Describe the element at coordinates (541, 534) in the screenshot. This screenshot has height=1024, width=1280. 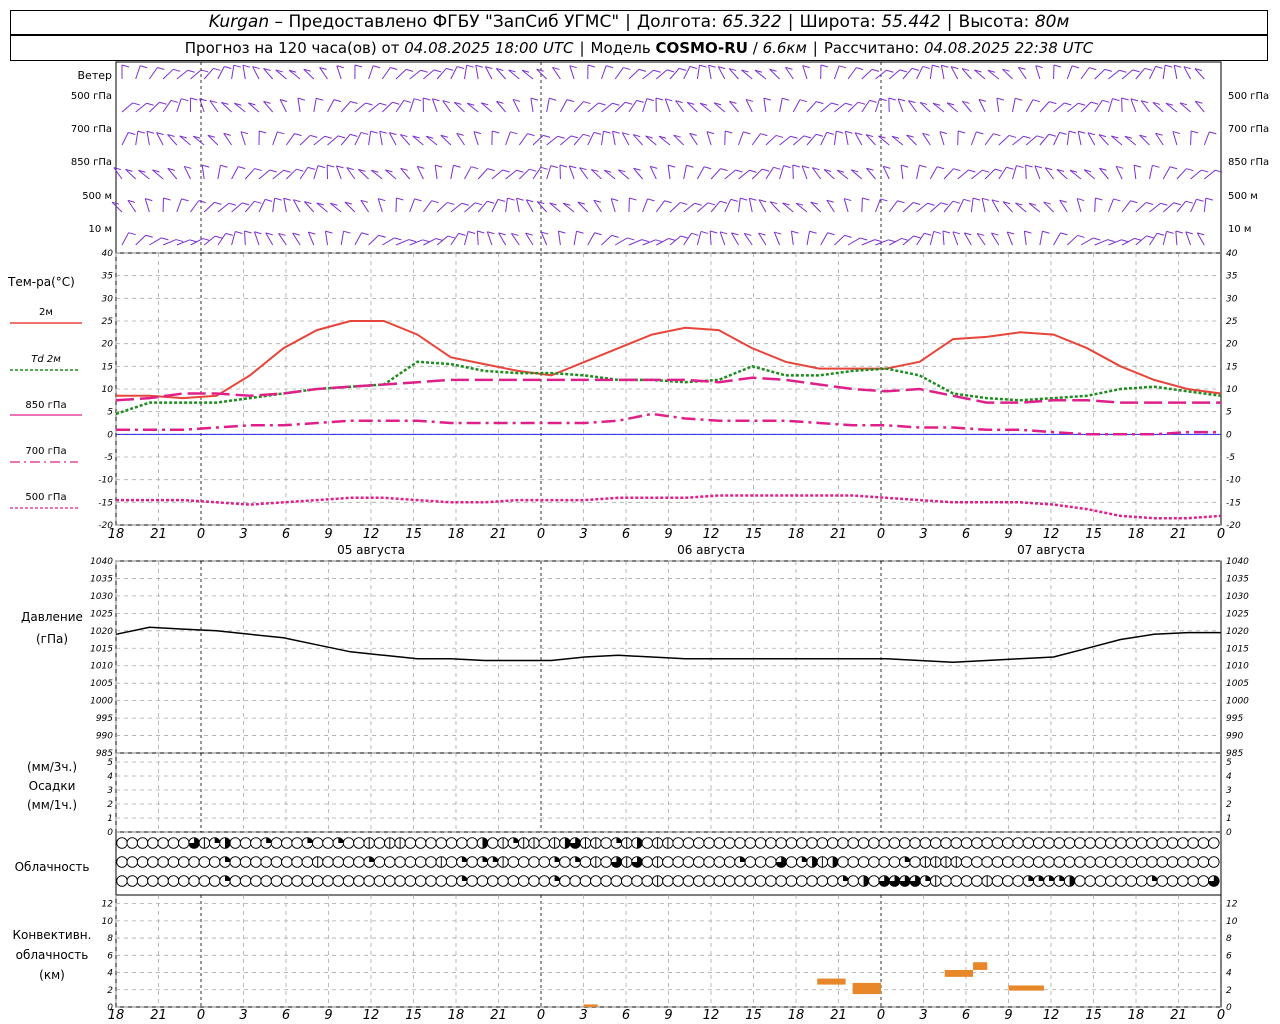
I see `time-tick-label: 0` at that location.